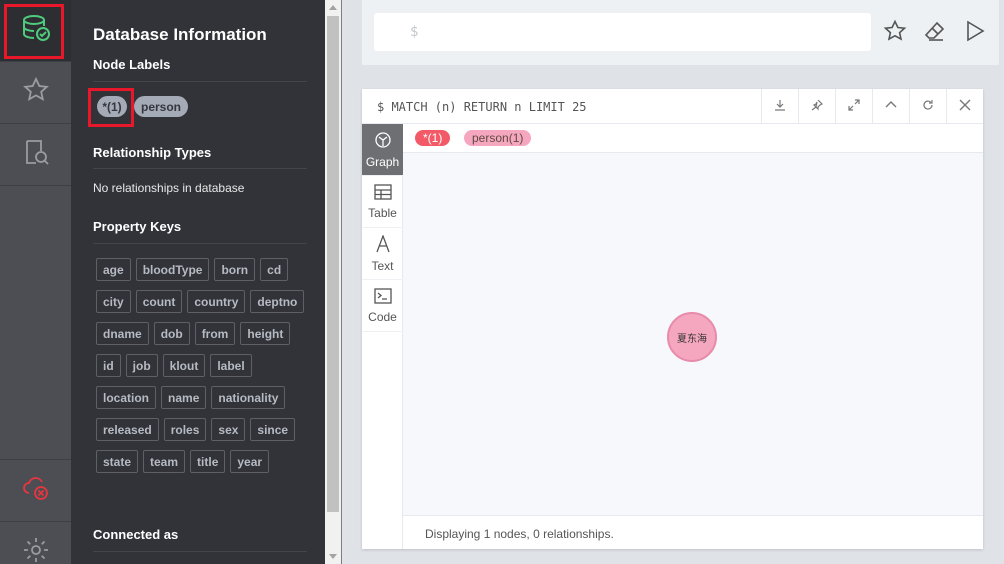  What do you see at coordinates (113, 301) in the screenshot?
I see `property-key-city: city` at bounding box center [113, 301].